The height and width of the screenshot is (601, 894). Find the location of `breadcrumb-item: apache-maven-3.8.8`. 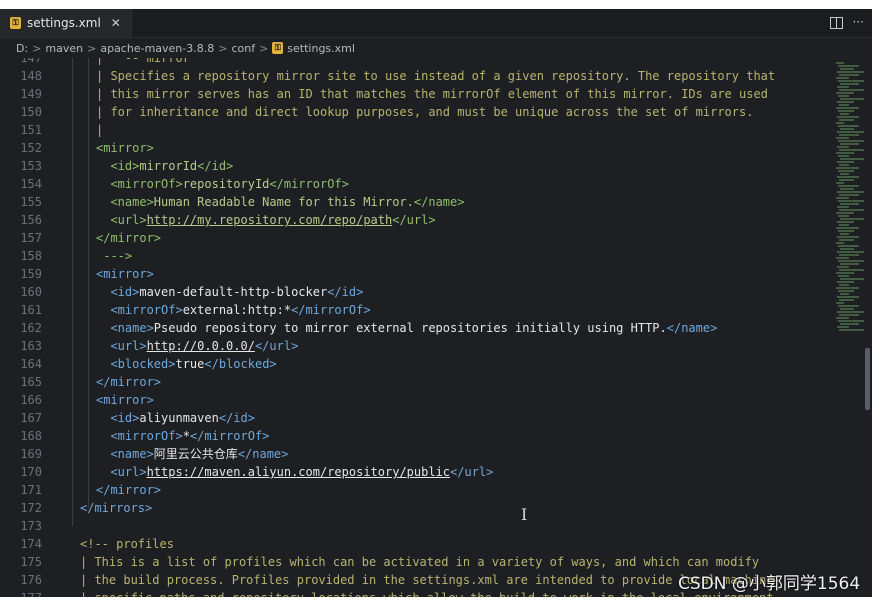

breadcrumb-item: apache-maven-3.8.8 is located at coordinates (157, 48).